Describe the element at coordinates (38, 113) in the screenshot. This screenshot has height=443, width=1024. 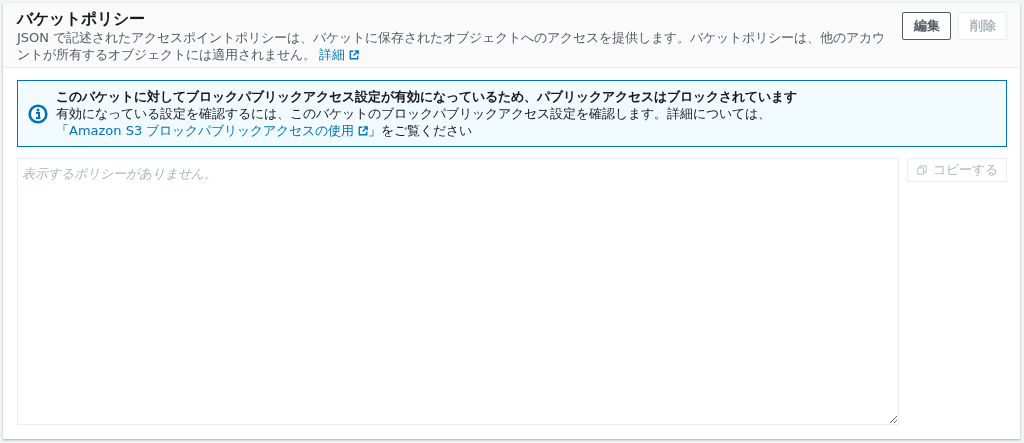
I see `info-icon` at that location.